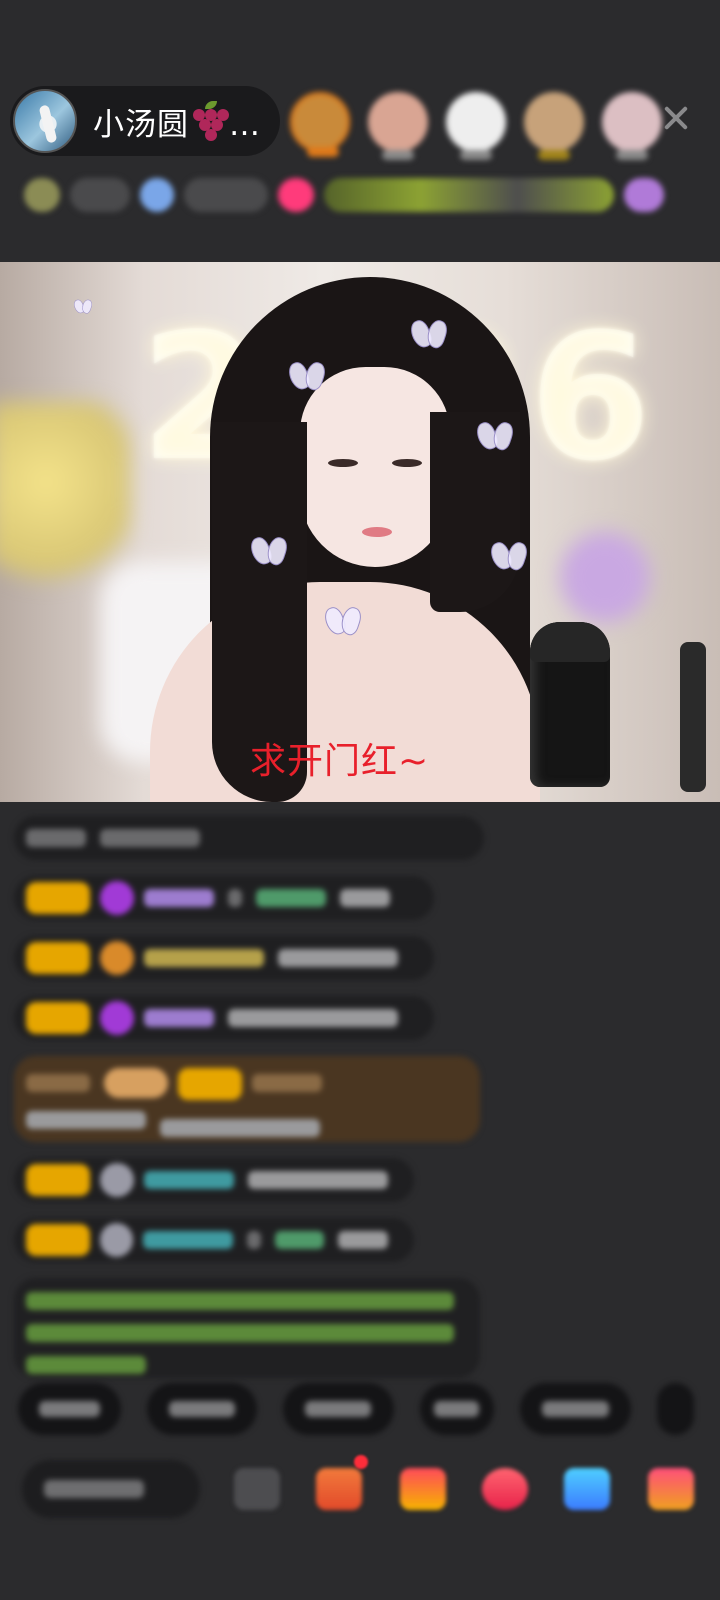  Describe the element at coordinates (361, 1462) in the screenshot. I see `notification-dot` at that location.